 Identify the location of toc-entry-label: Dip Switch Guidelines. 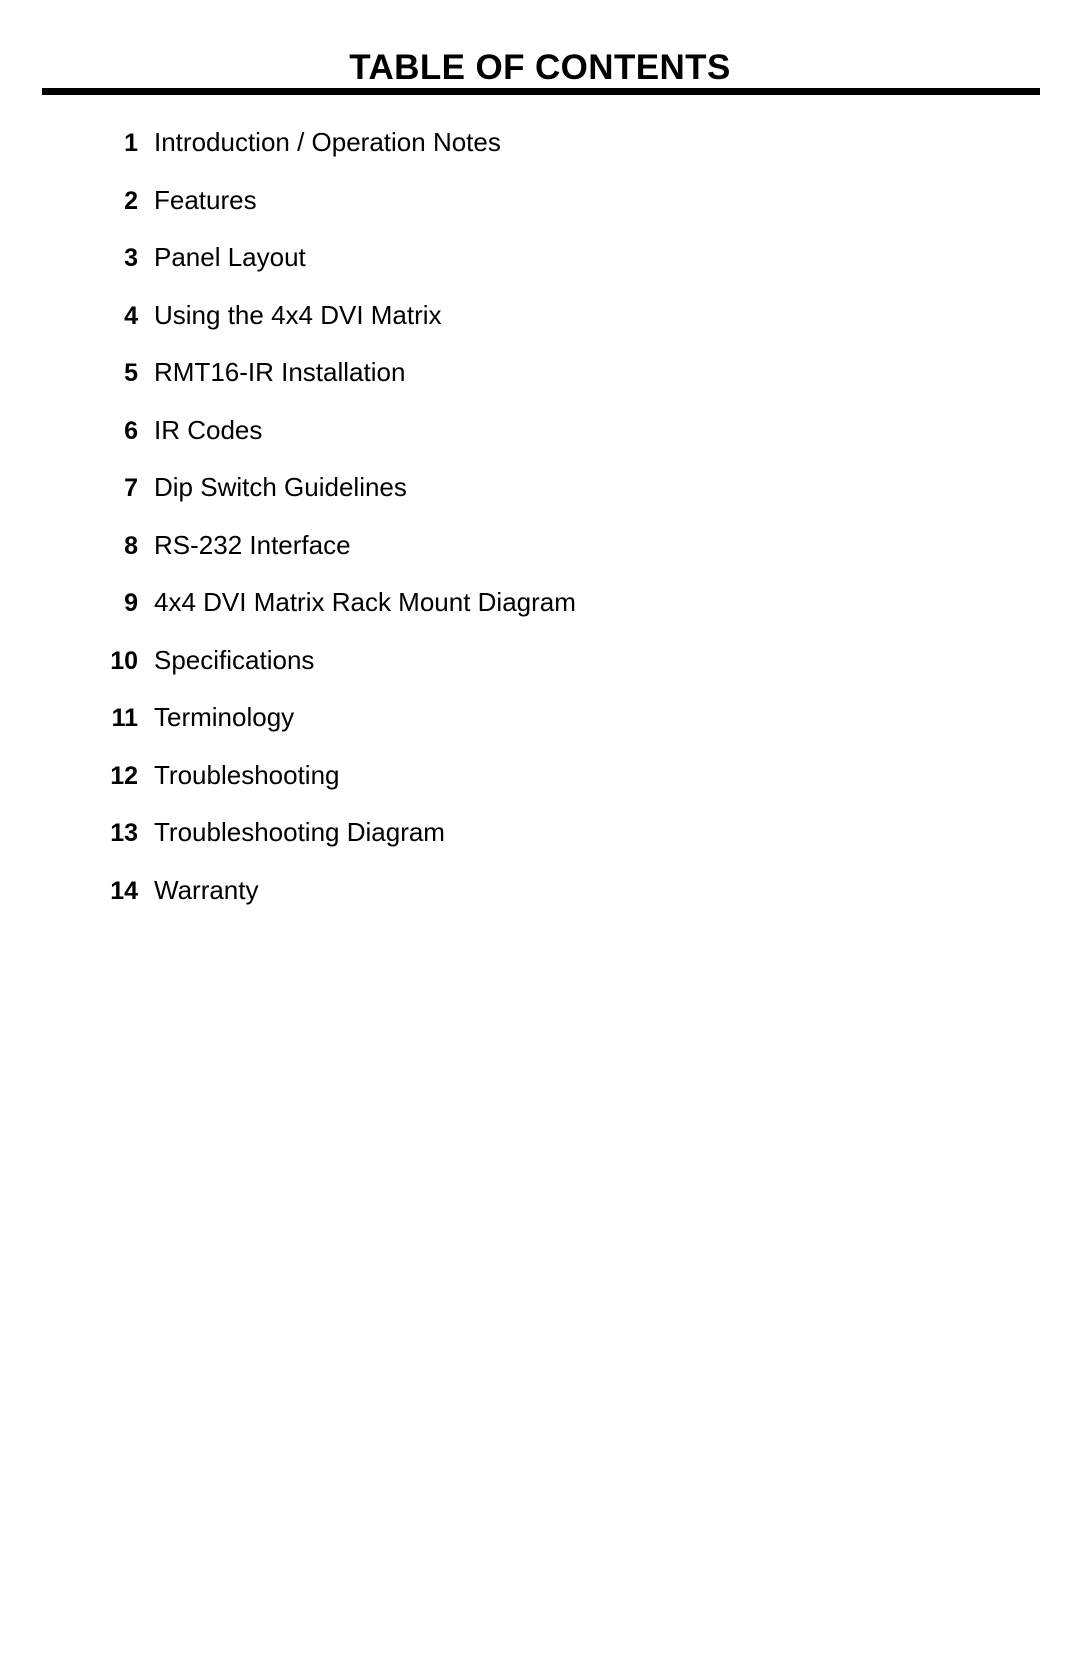
(280, 487).